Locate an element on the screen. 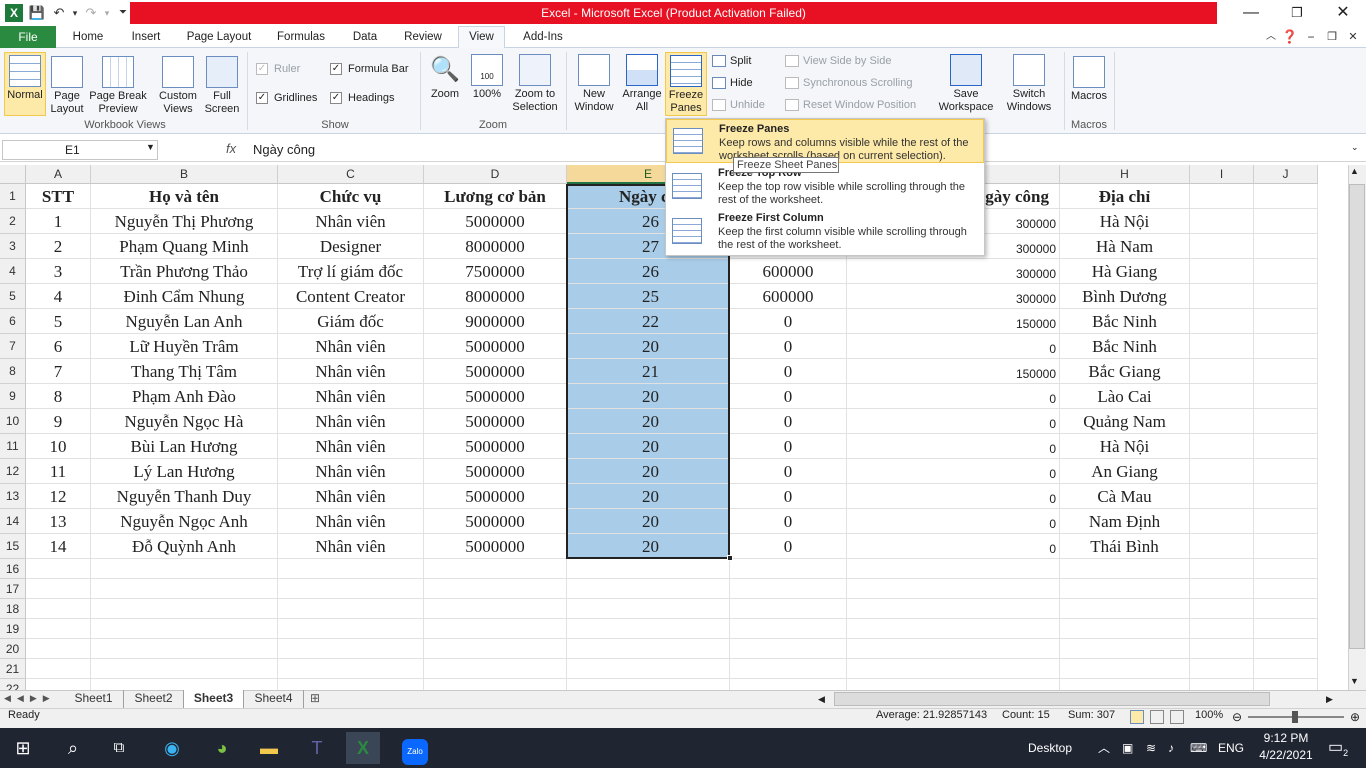 Image resolution: width=1366 pixels, height=768 pixels. cell-name: Lý Lan Hương is located at coordinates (184, 471).